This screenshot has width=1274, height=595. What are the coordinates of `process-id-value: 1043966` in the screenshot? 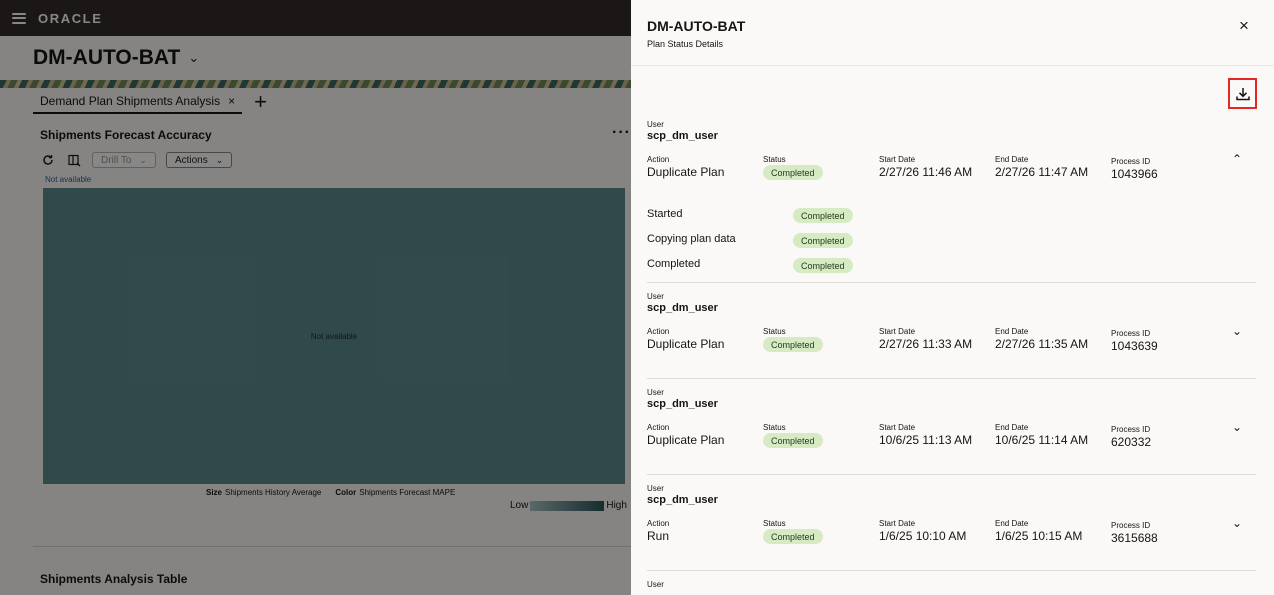 It's located at (1134, 174).